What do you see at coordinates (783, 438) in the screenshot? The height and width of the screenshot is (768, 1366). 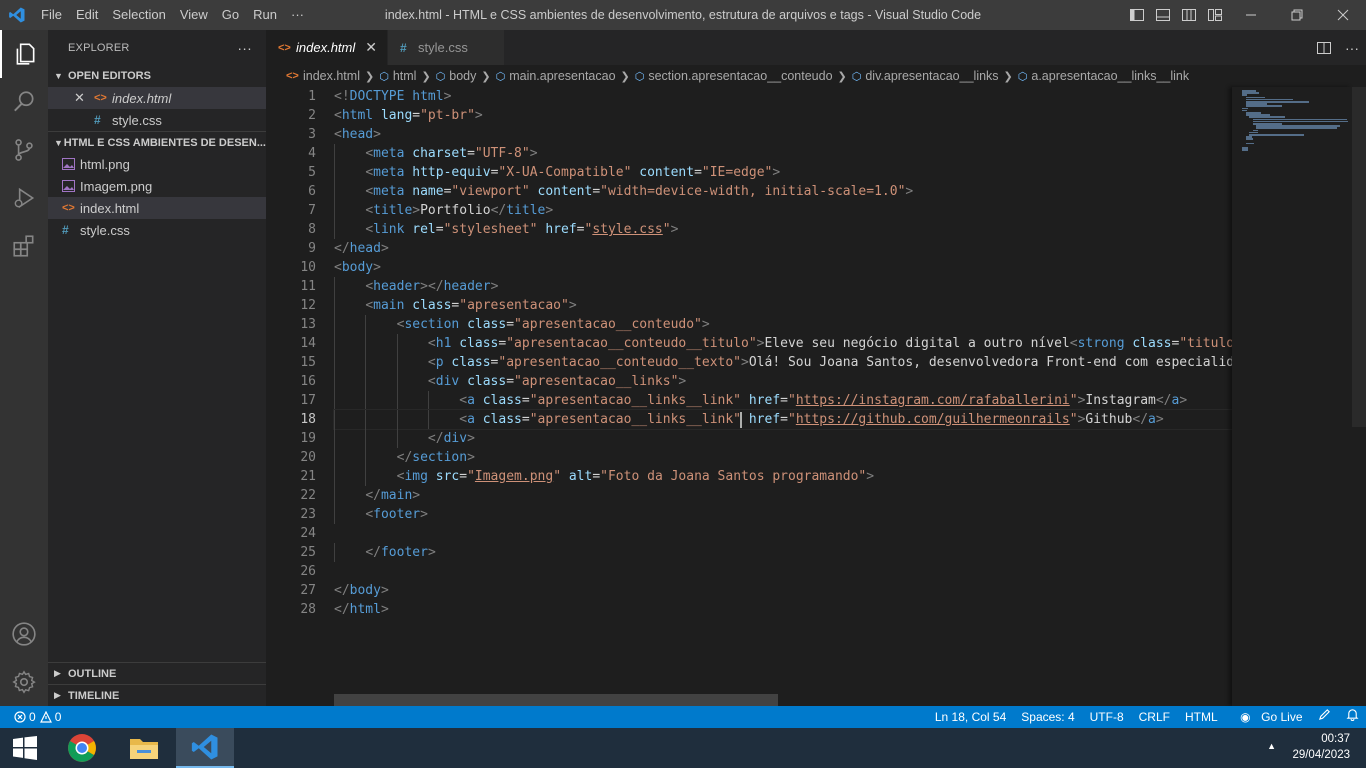 I see `code-line: </div>` at bounding box center [783, 438].